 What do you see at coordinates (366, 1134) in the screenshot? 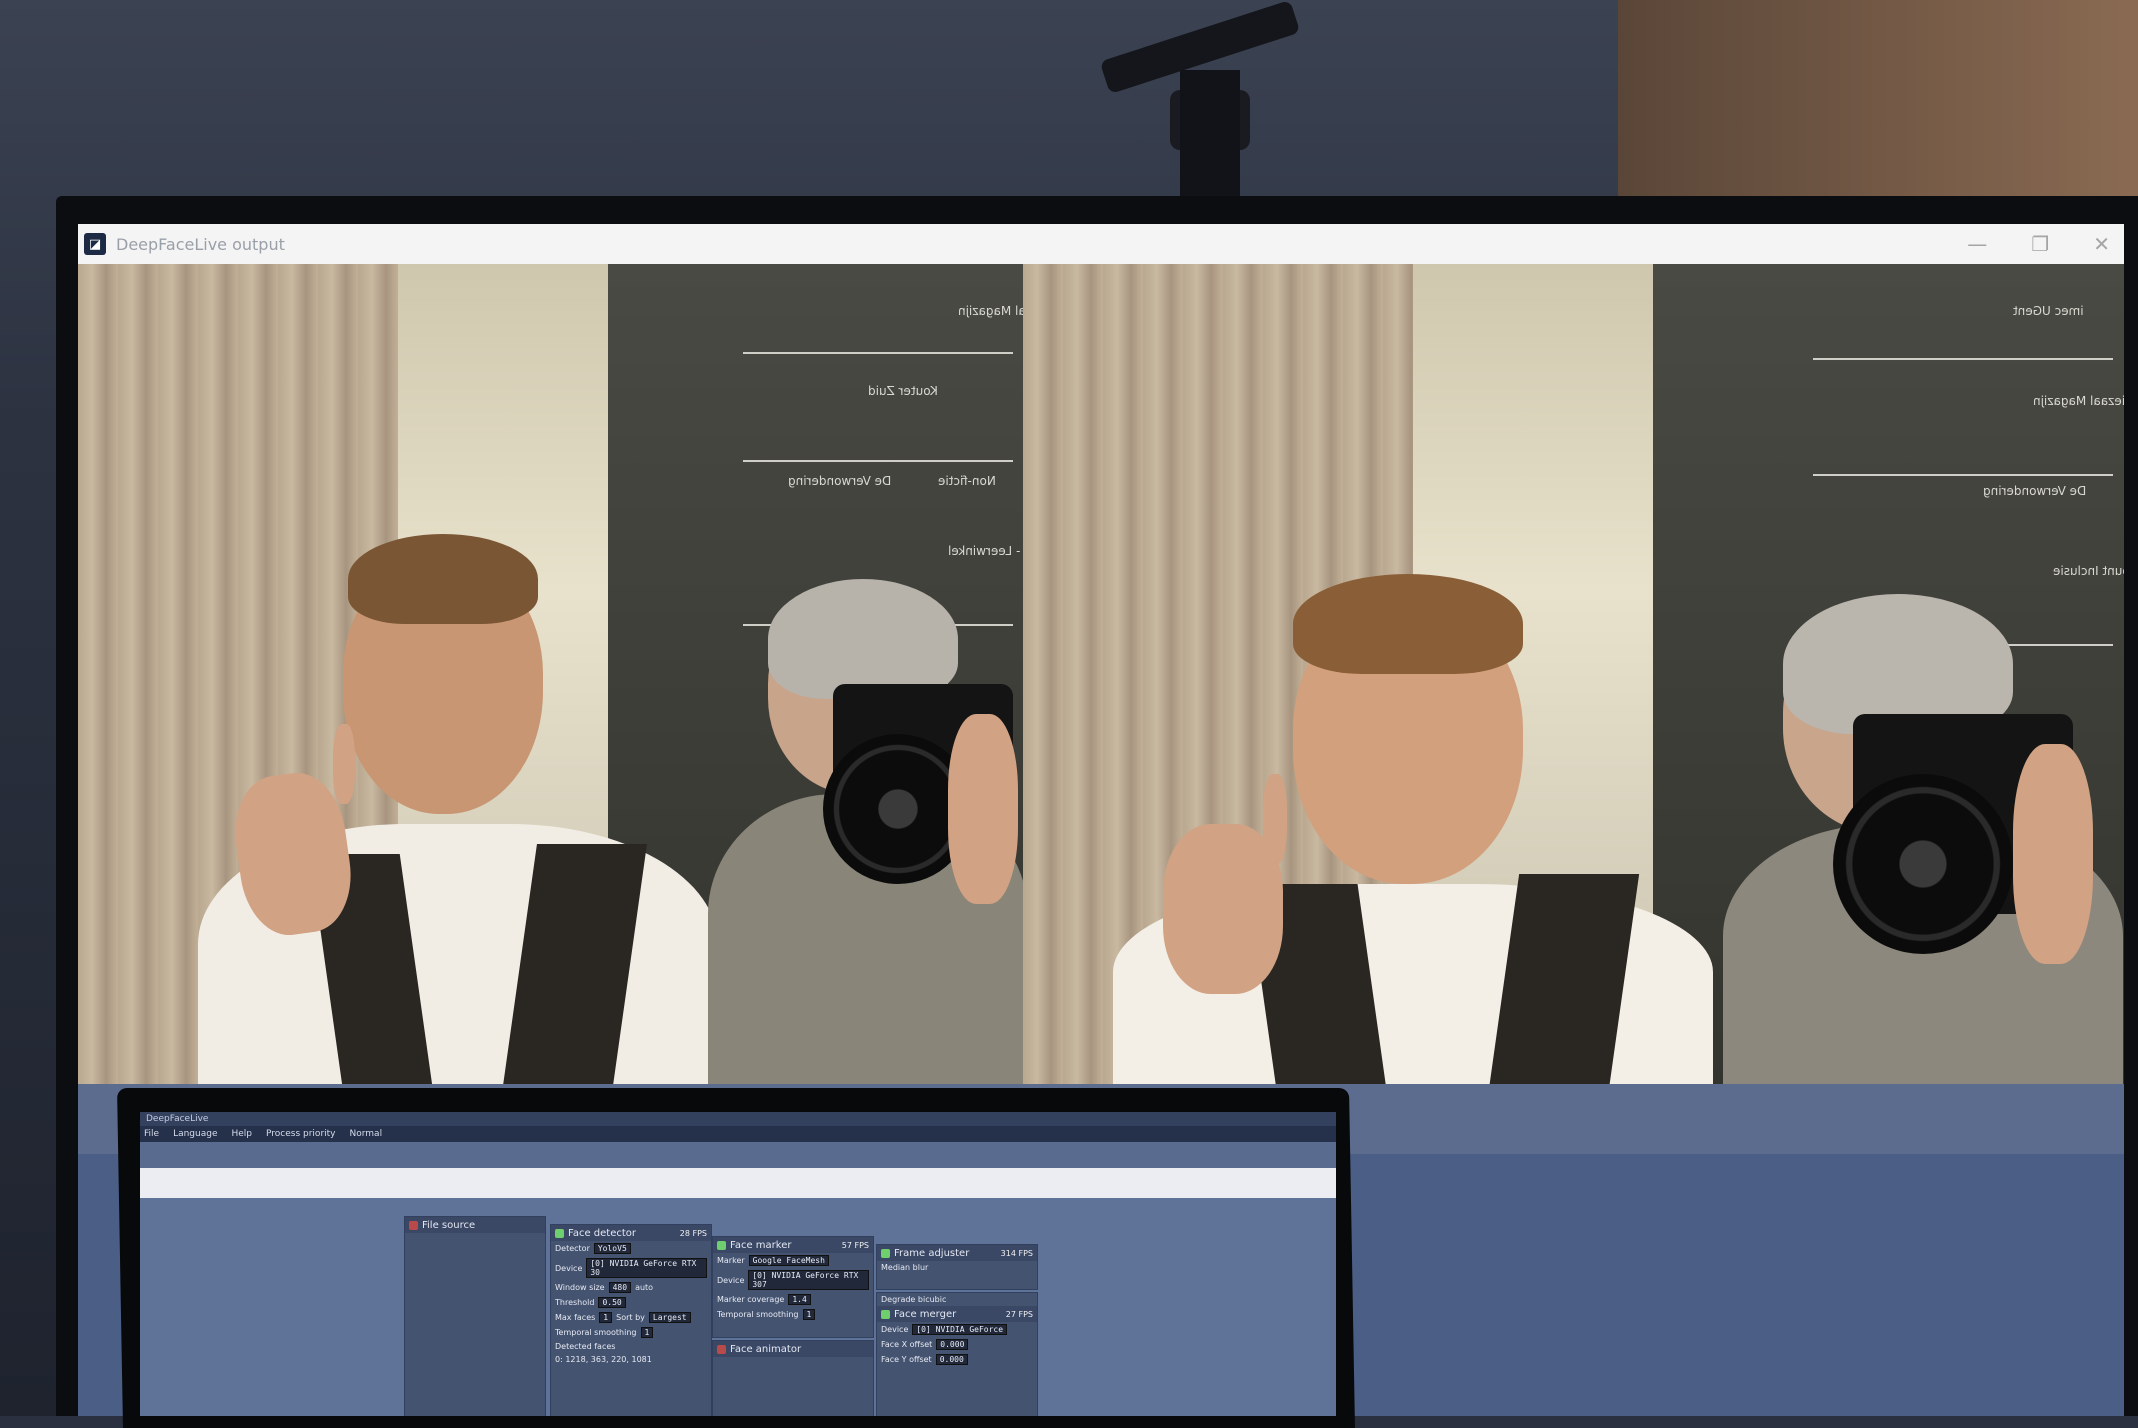
I see `process-priority-select: Normal` at bounding box center [366, 1134].